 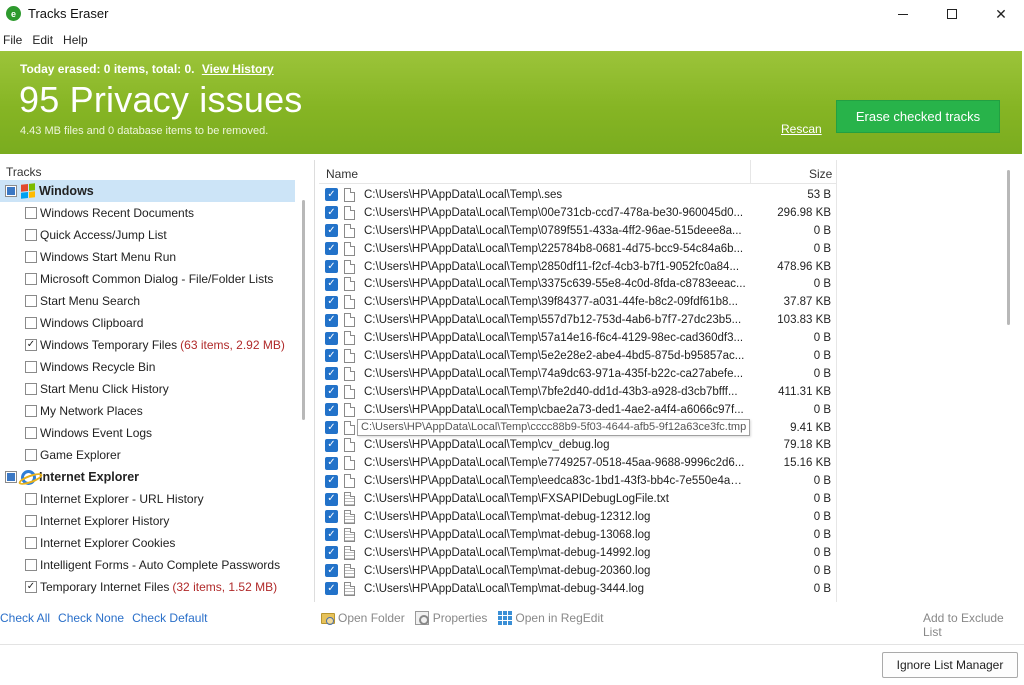 I want to click on tree-item: Game Explorer, so click(x=150, y=455).